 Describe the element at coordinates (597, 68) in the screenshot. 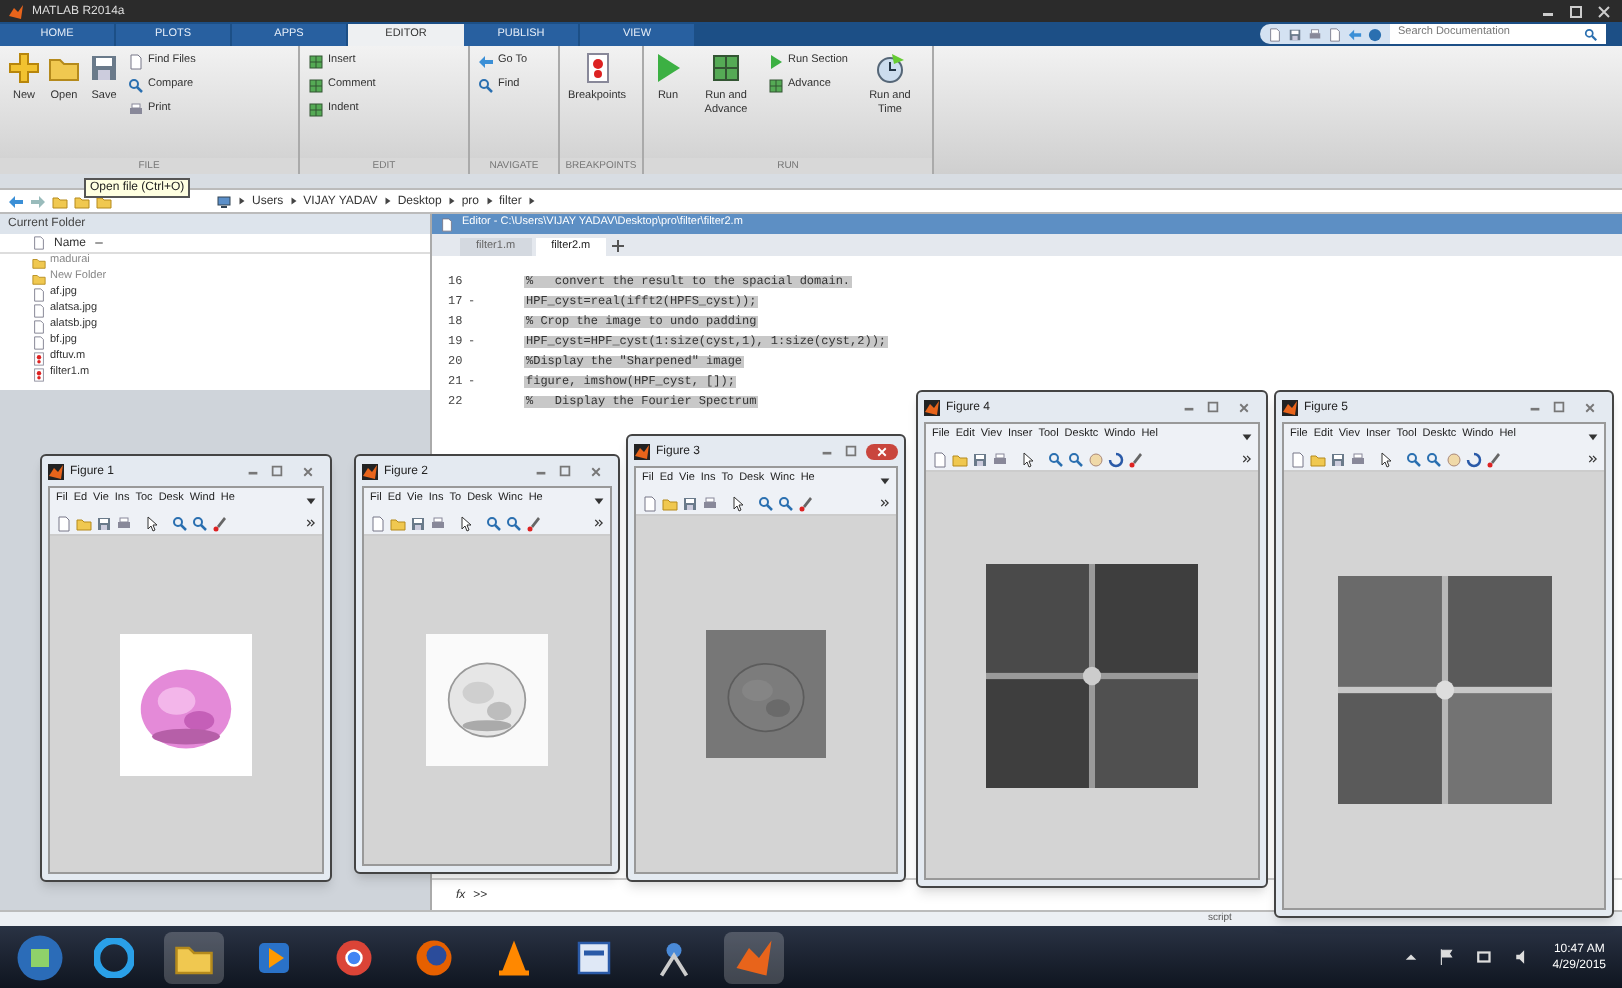

I see `breakpoint-icon` at that location.